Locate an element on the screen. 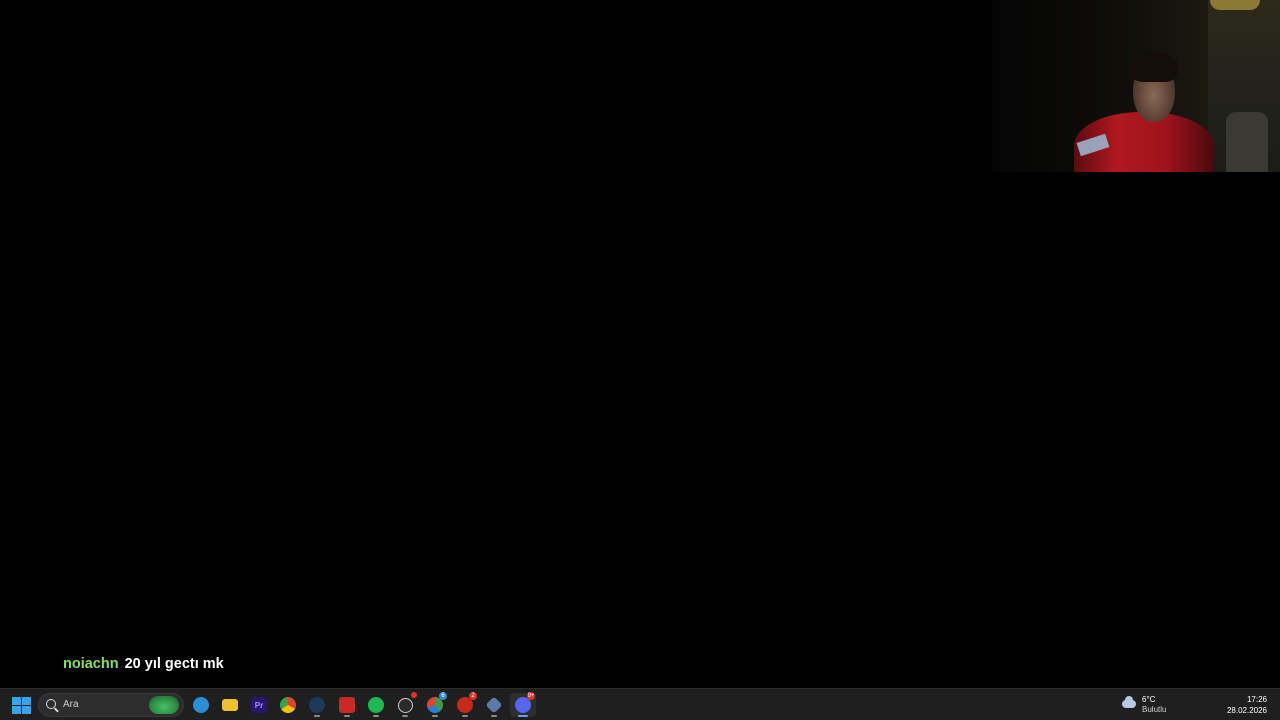 This screenshot has width=1280, height=720. clock-time: 17:26 is located at coordinates (1256, 699).